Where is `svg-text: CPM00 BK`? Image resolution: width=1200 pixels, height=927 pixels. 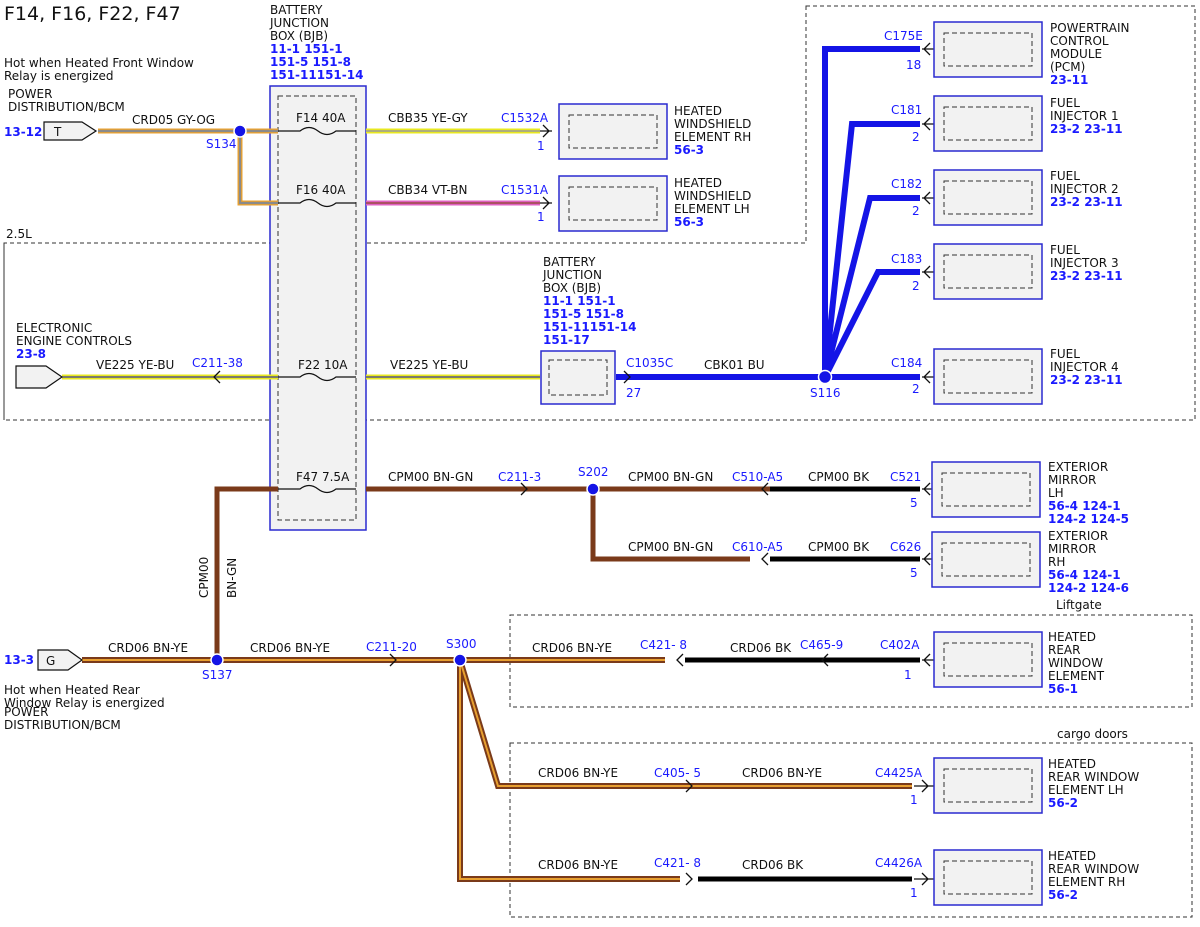 svg-text: CPM00 BK is located at coordinates (839, 547).